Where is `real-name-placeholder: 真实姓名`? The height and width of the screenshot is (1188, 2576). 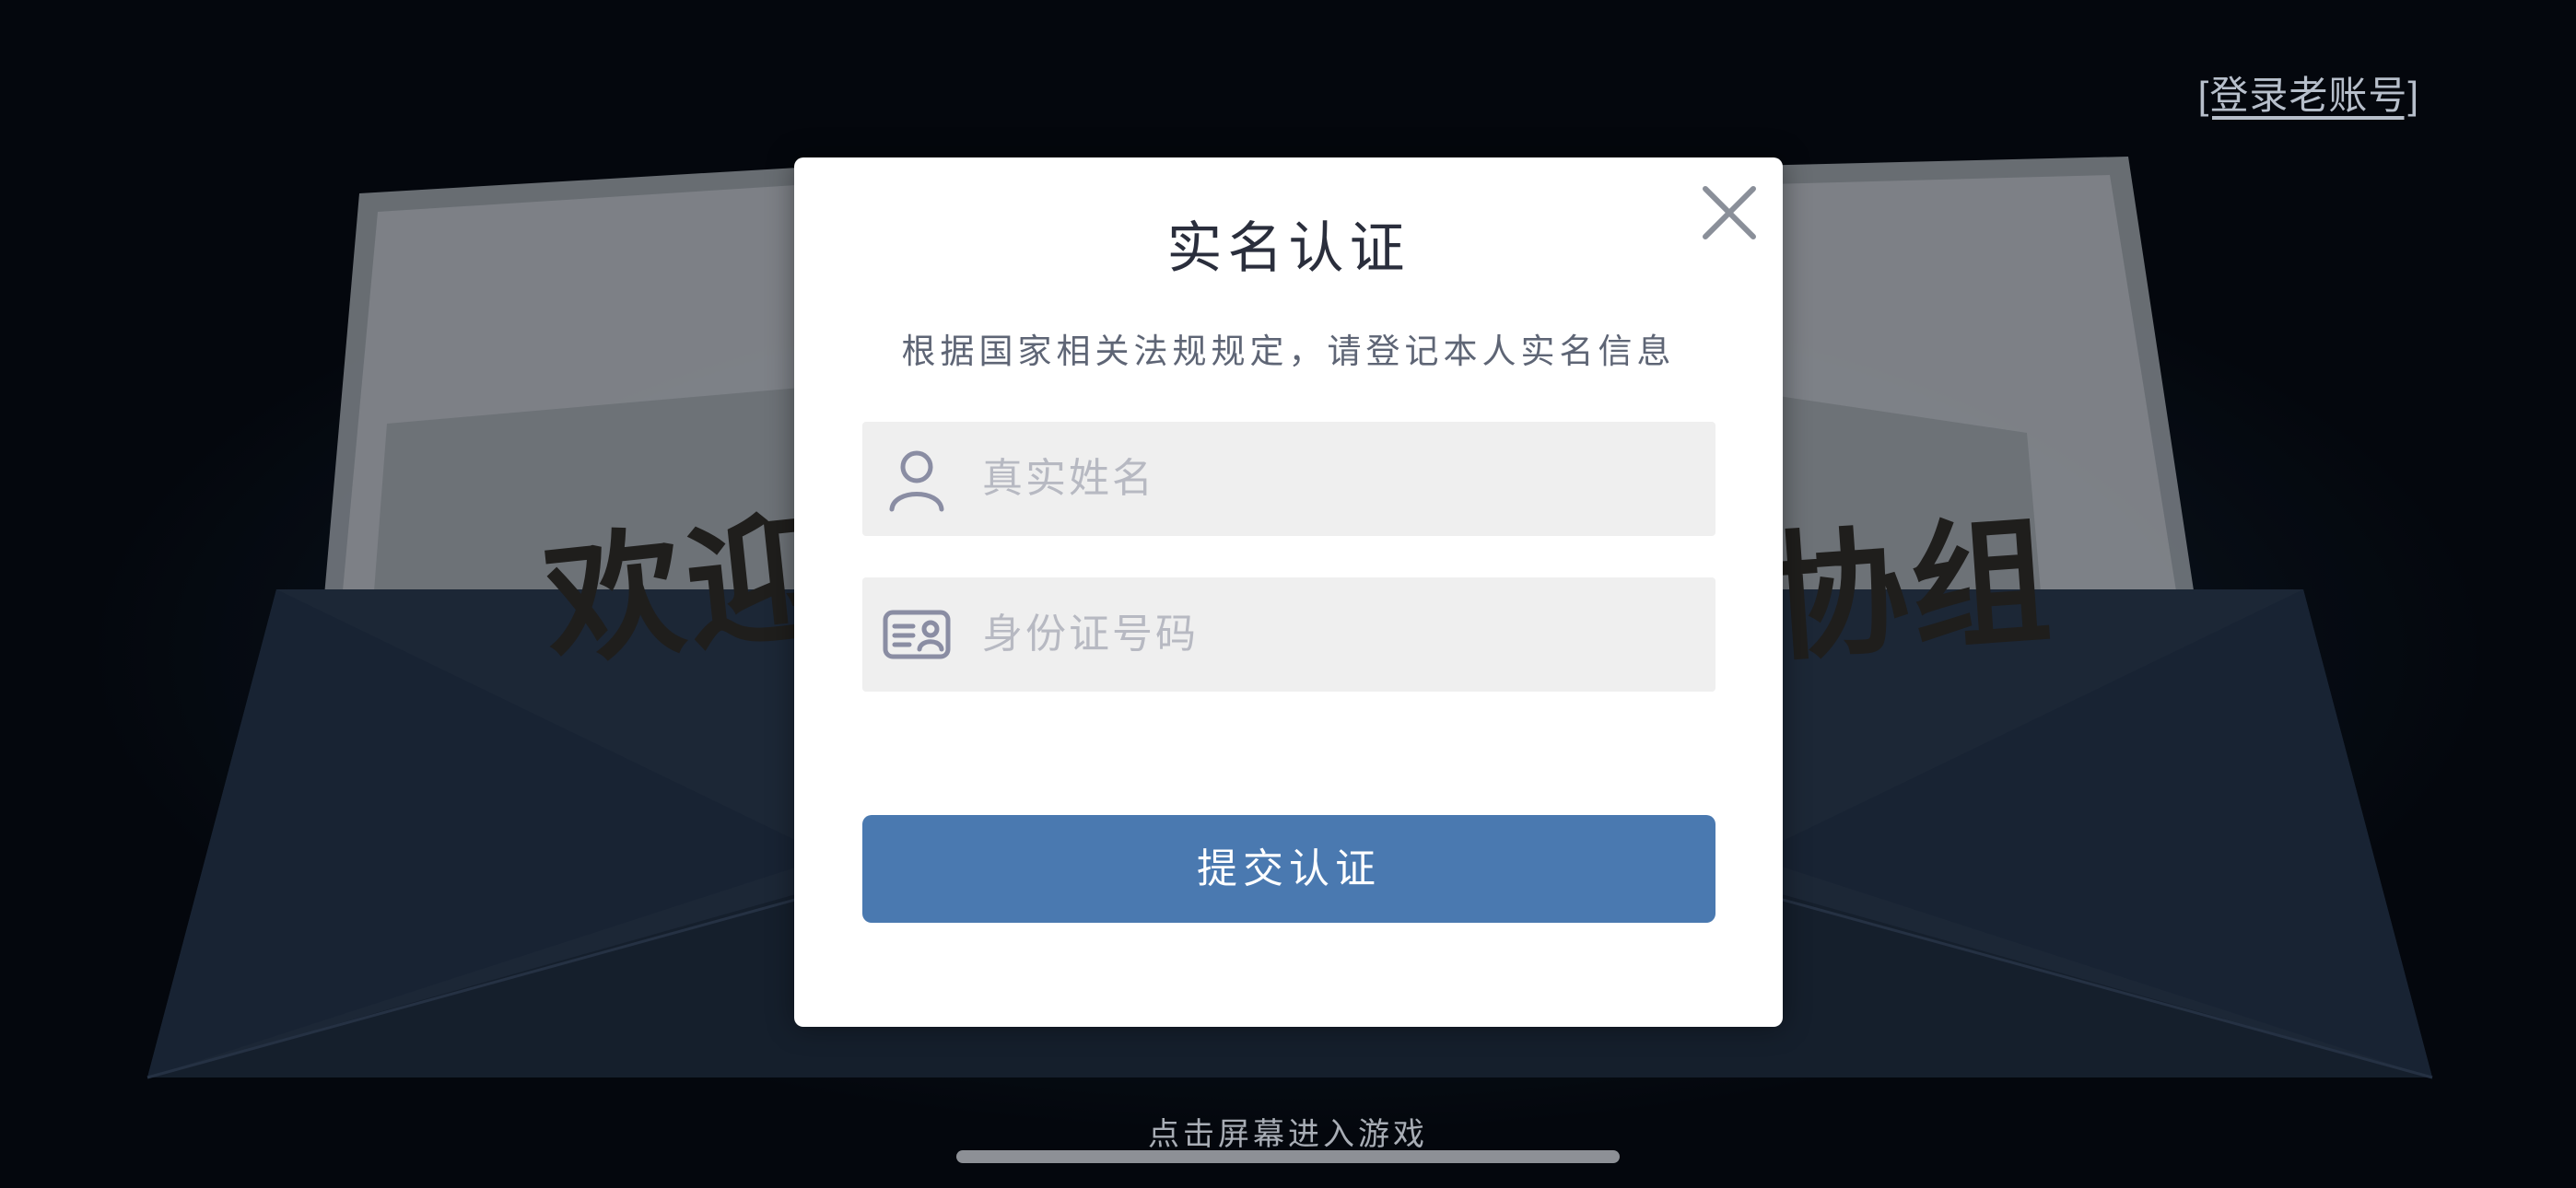
real-name-placeholder: 真实姓名 is located at coordinates (1068, 479).